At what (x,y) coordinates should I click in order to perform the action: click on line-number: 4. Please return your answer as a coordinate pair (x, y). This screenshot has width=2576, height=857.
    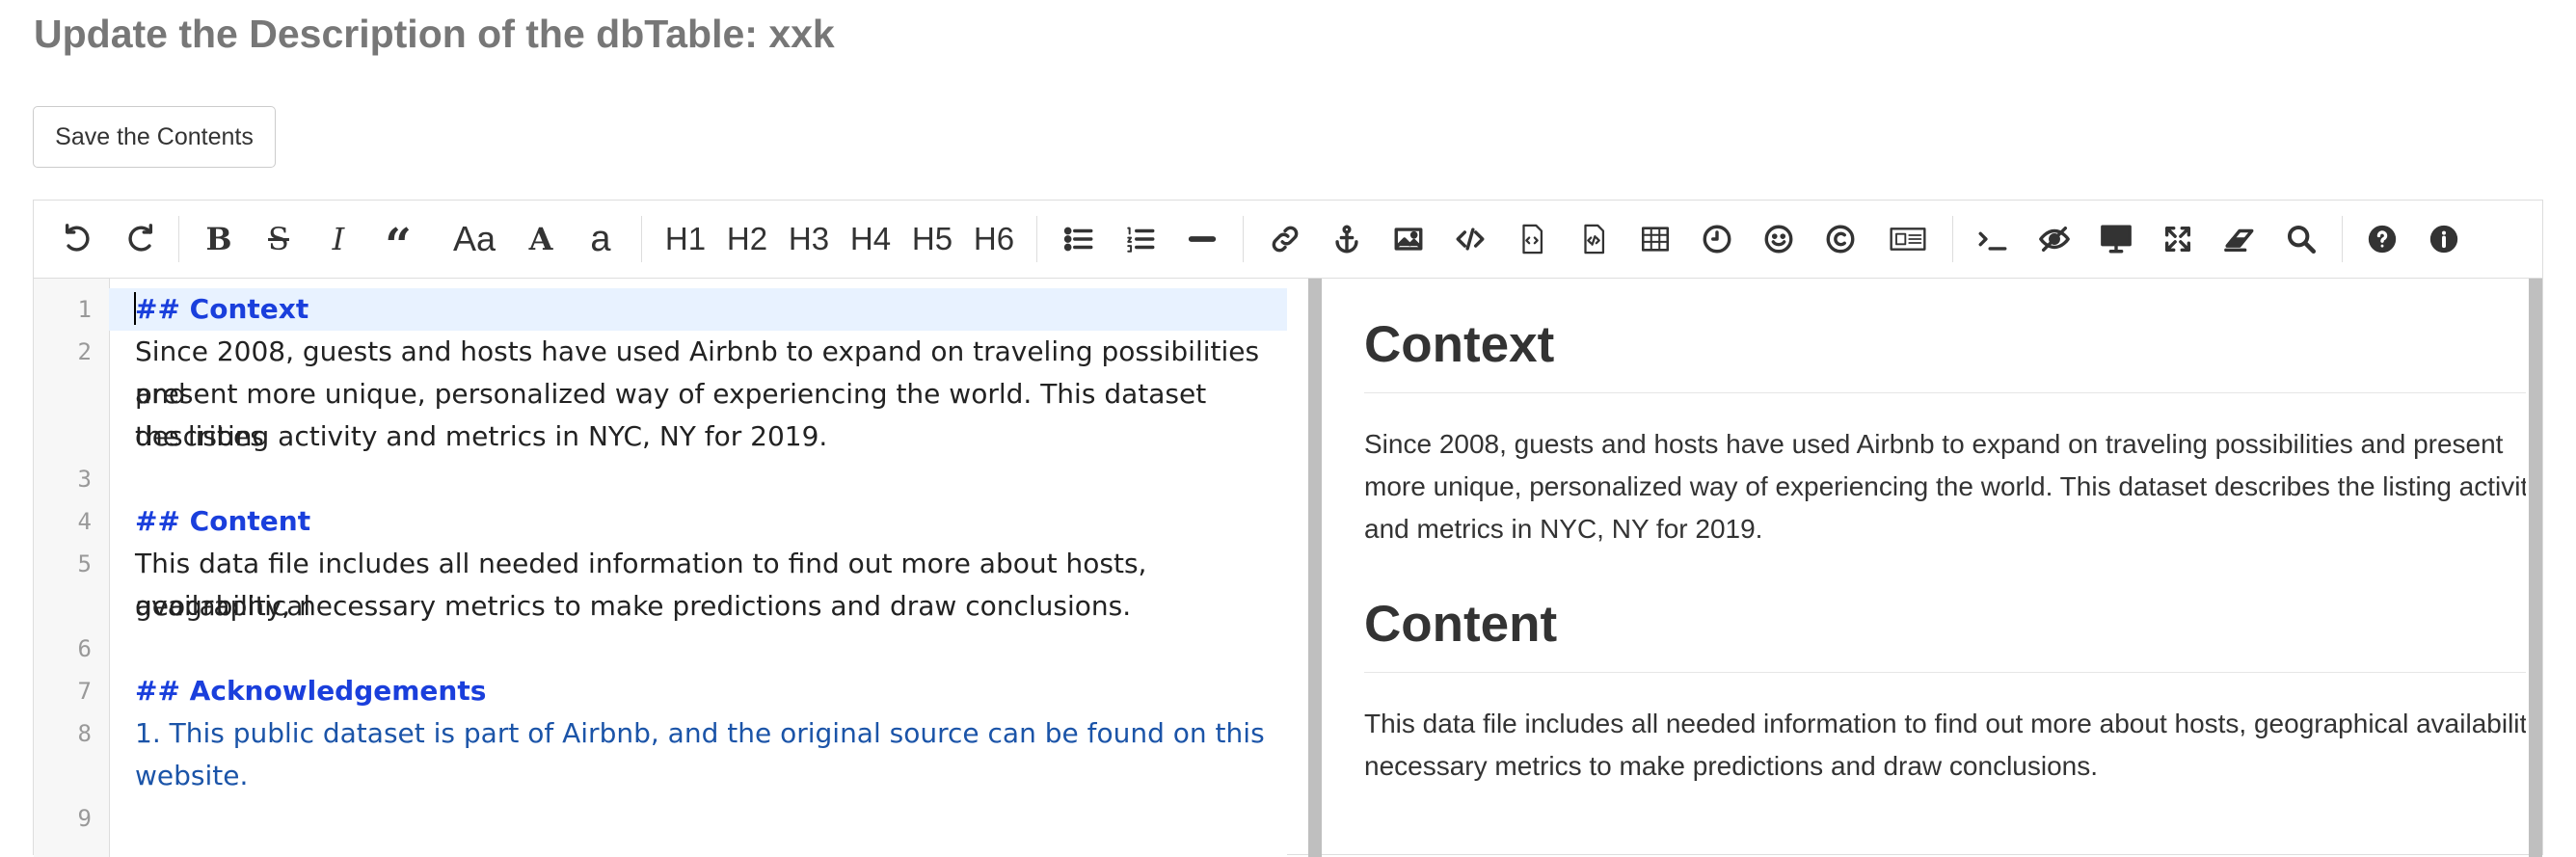
    Looking at the image, I should click on (85, 521).